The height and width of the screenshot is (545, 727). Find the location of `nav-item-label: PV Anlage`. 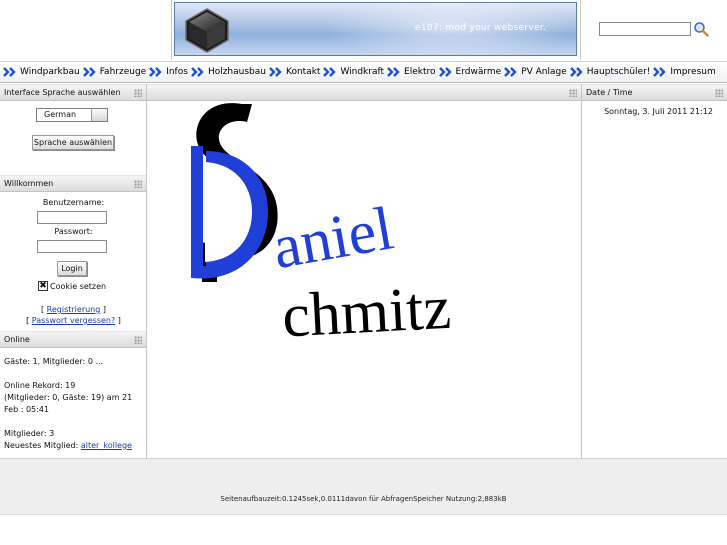

nav-item-label: PV Anlage is located at coordinates (544, 72).